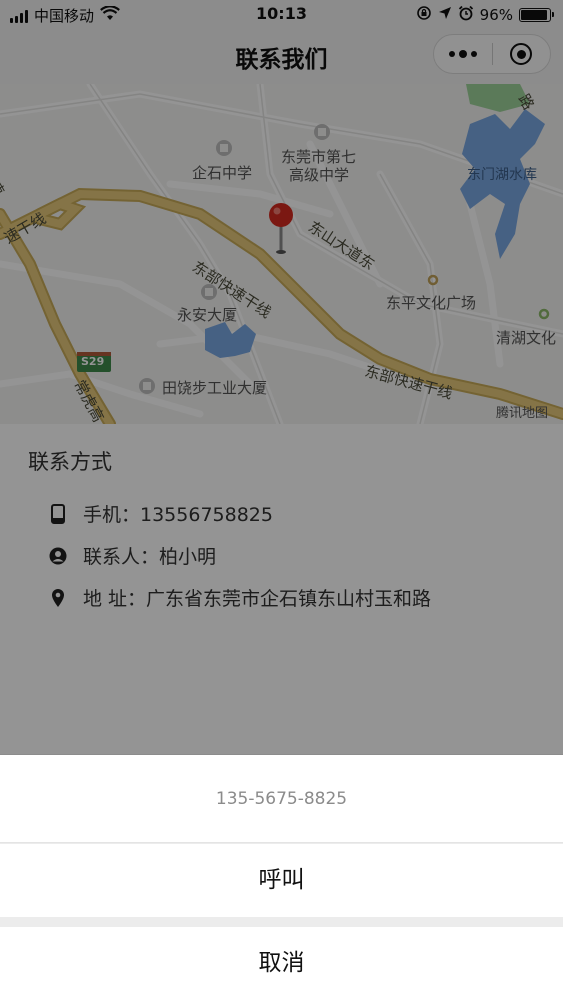  I want to click on action-sheet-phone-number: 135-5675-8825, so click(281, 799).